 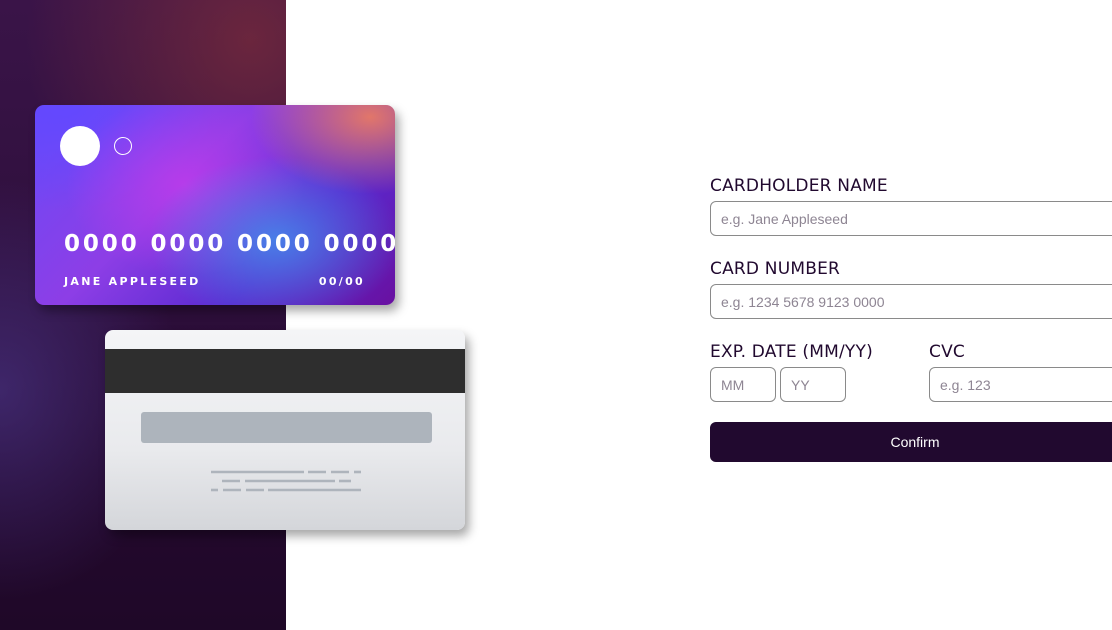 I want to click on exp-month-input, so click(x=743, y=384).